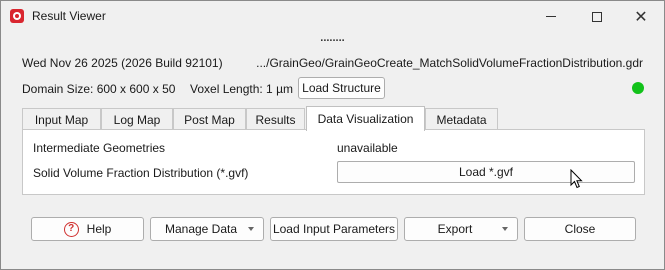 Image resolution: width=665 pixels, height=270 pixels. What do you see at coordinates (241, 89) in the screenshot?
I see `voxel-length: Voxel Length: 1 µm` at bounding box center [241, 89].